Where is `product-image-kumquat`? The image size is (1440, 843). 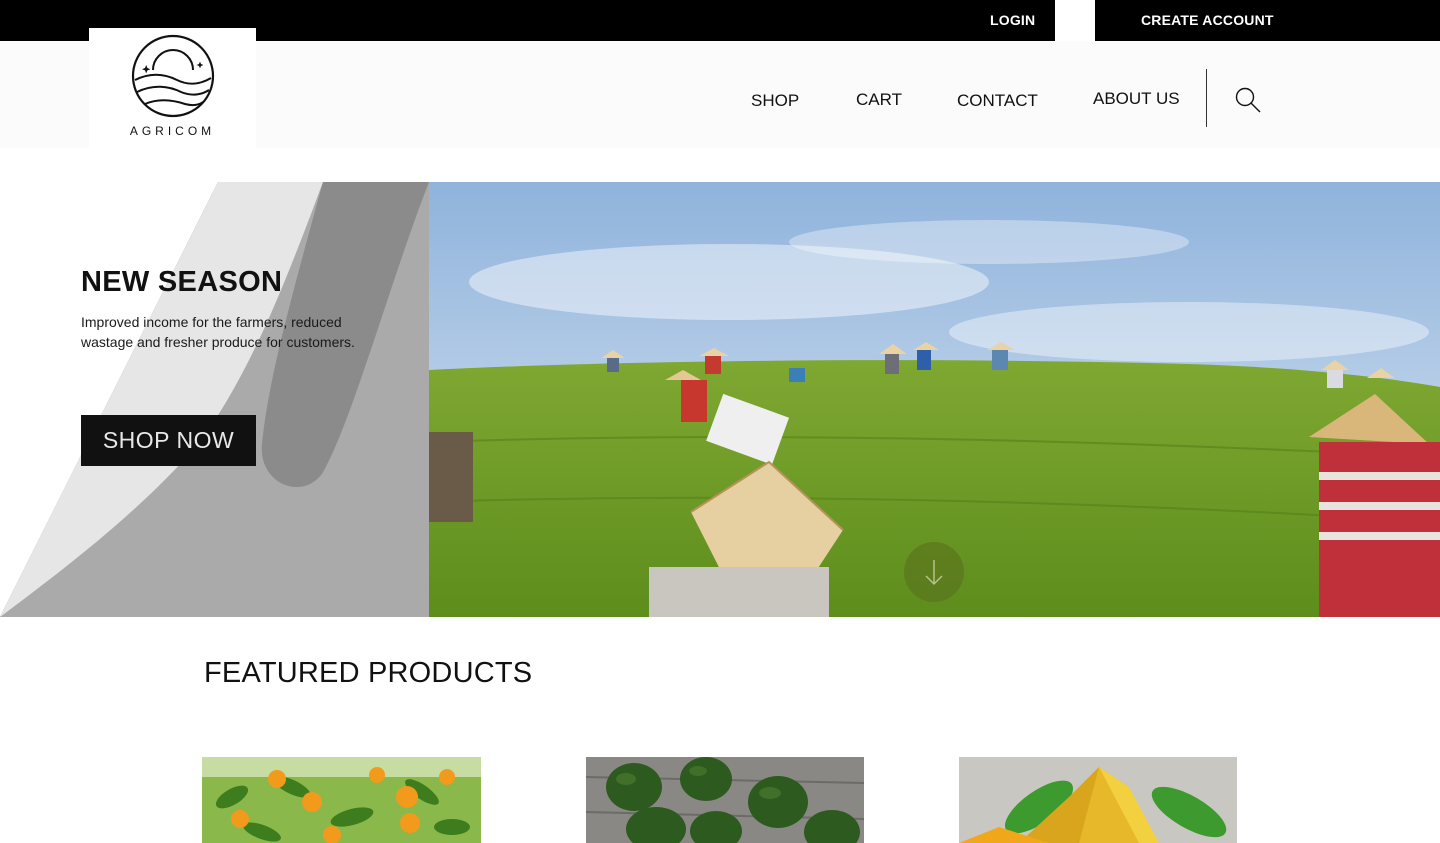 product-image-kumquat is located at coordinates (341, 800).